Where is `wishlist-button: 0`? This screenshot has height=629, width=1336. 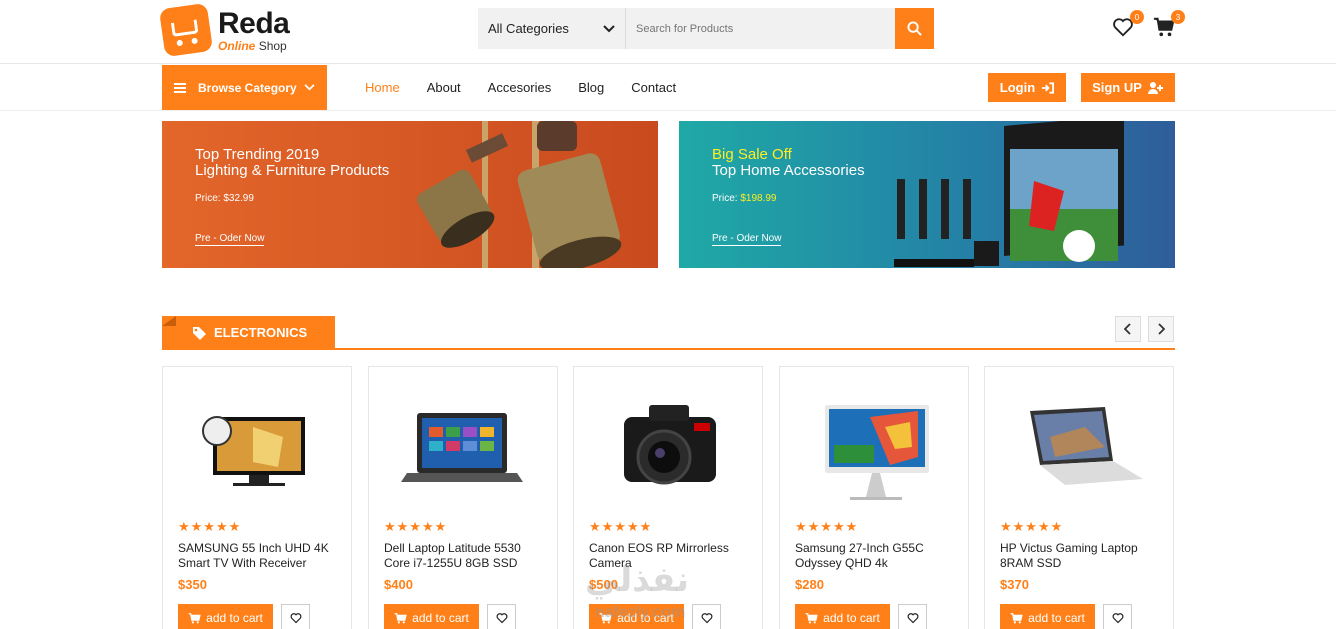
wishlist-button: 0 is located at coordinates (1128, 25).